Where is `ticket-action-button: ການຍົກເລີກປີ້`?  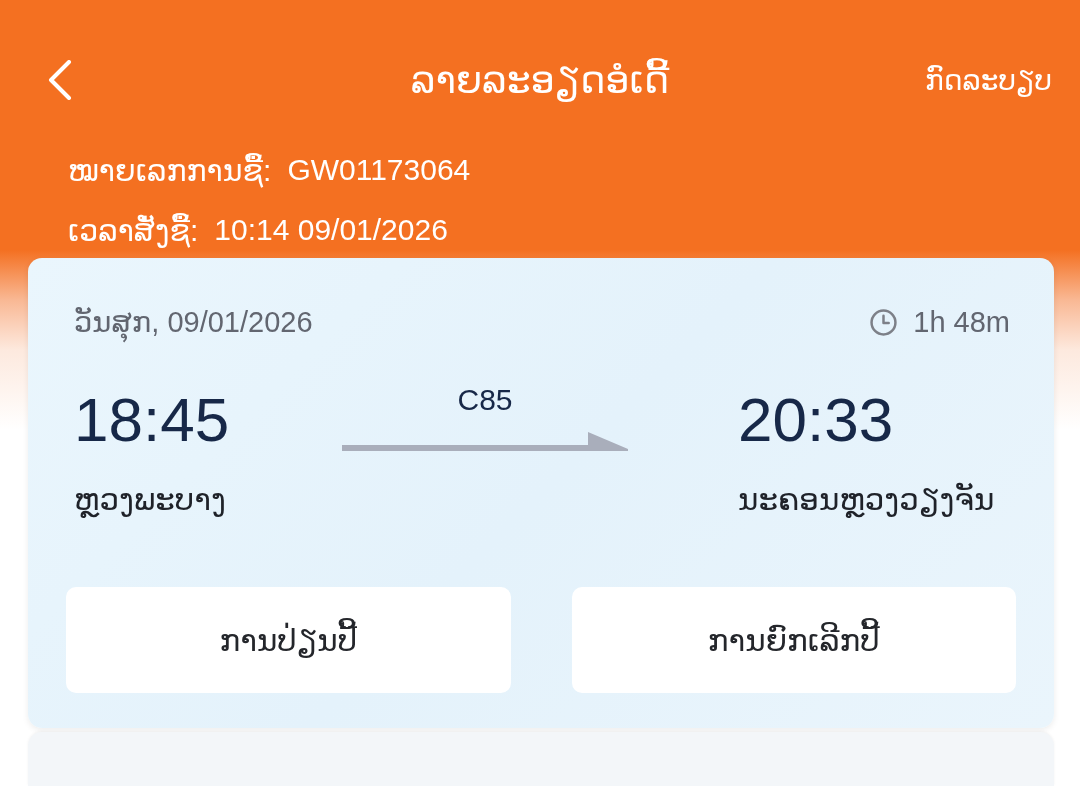
ticket-action-button: ການຍົກເລີກປີ້ is located at coordinates (793, 640).